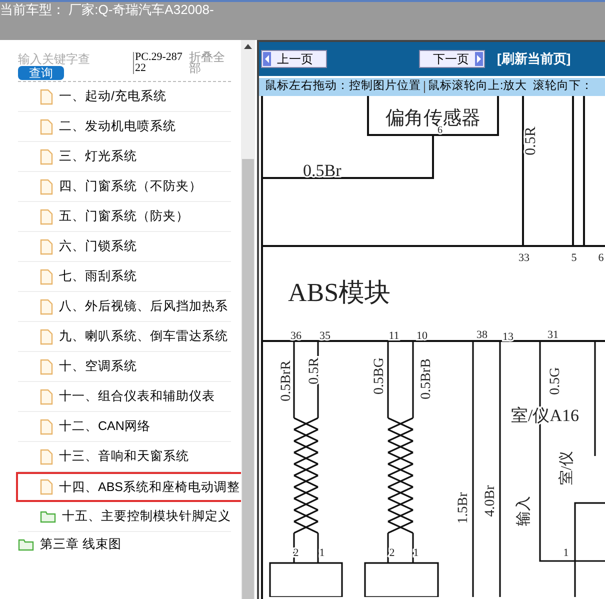 The height and width of the screenshot is (599, 605). Describe the element at coordinates (107, 10) in the screenshot. I see `car-model-title: 当前车型： 厂家:Q-奇瑞汽车A32008-` at that location.